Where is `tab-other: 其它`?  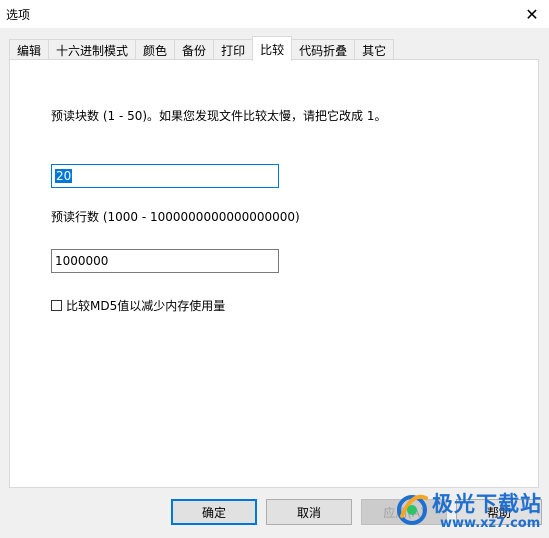
tab-other: 其它 is located at coordinates (374, 49).